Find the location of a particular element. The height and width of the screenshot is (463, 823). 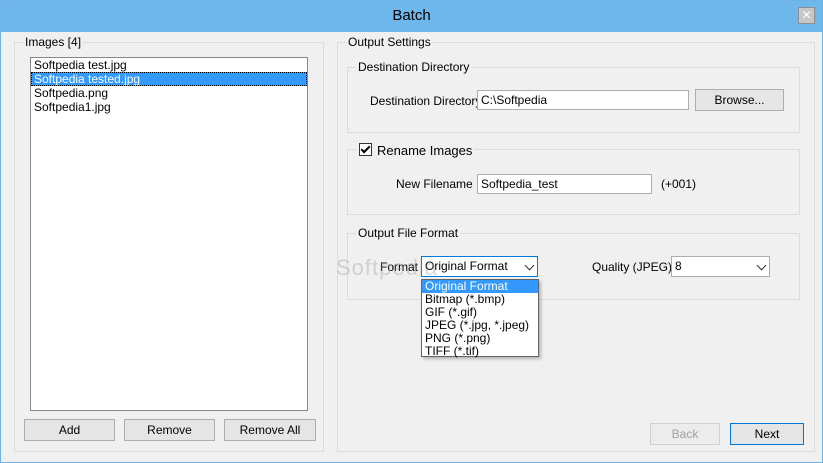

rename-legend-area: Rename Images is located at coordinates (415, 150).